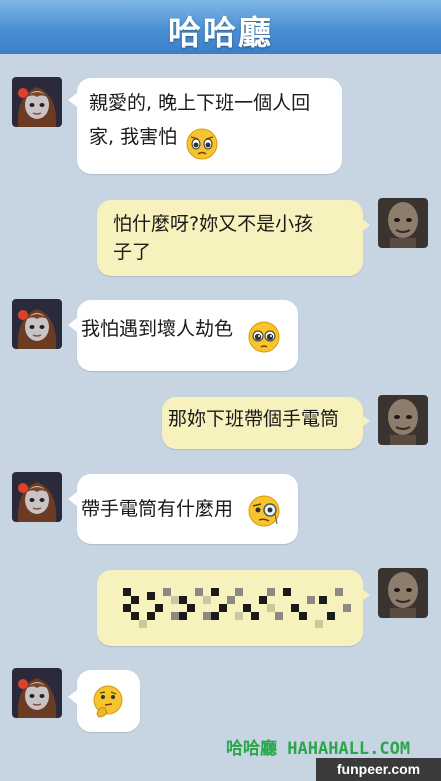 The image size is (441, 781). I want to click on message-bubble-incoming: 帶手電筒有什麼用, so click(187, 509).